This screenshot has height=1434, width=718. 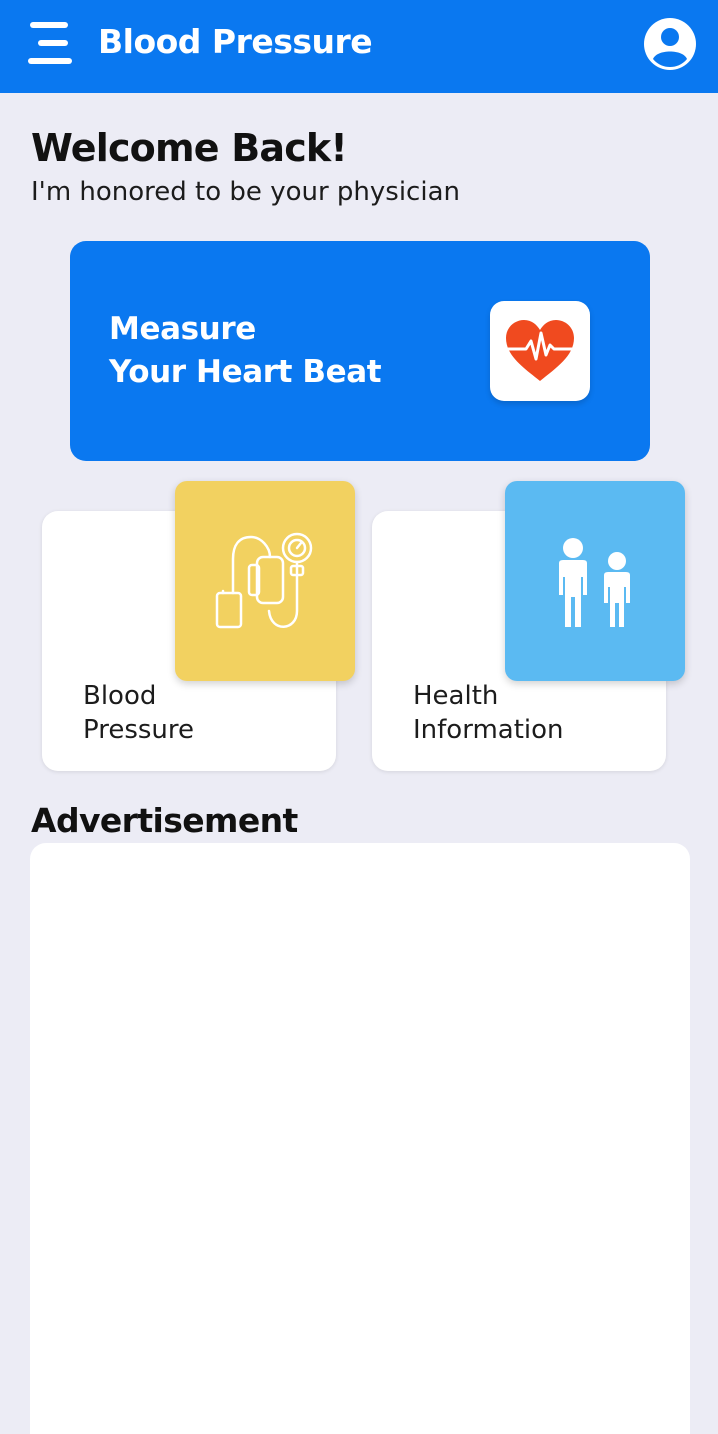 What do you see at coordinates (164, 820) in the screenshot?
I see `advertisement-title: Advertisement` at bounding box center [164, 820].